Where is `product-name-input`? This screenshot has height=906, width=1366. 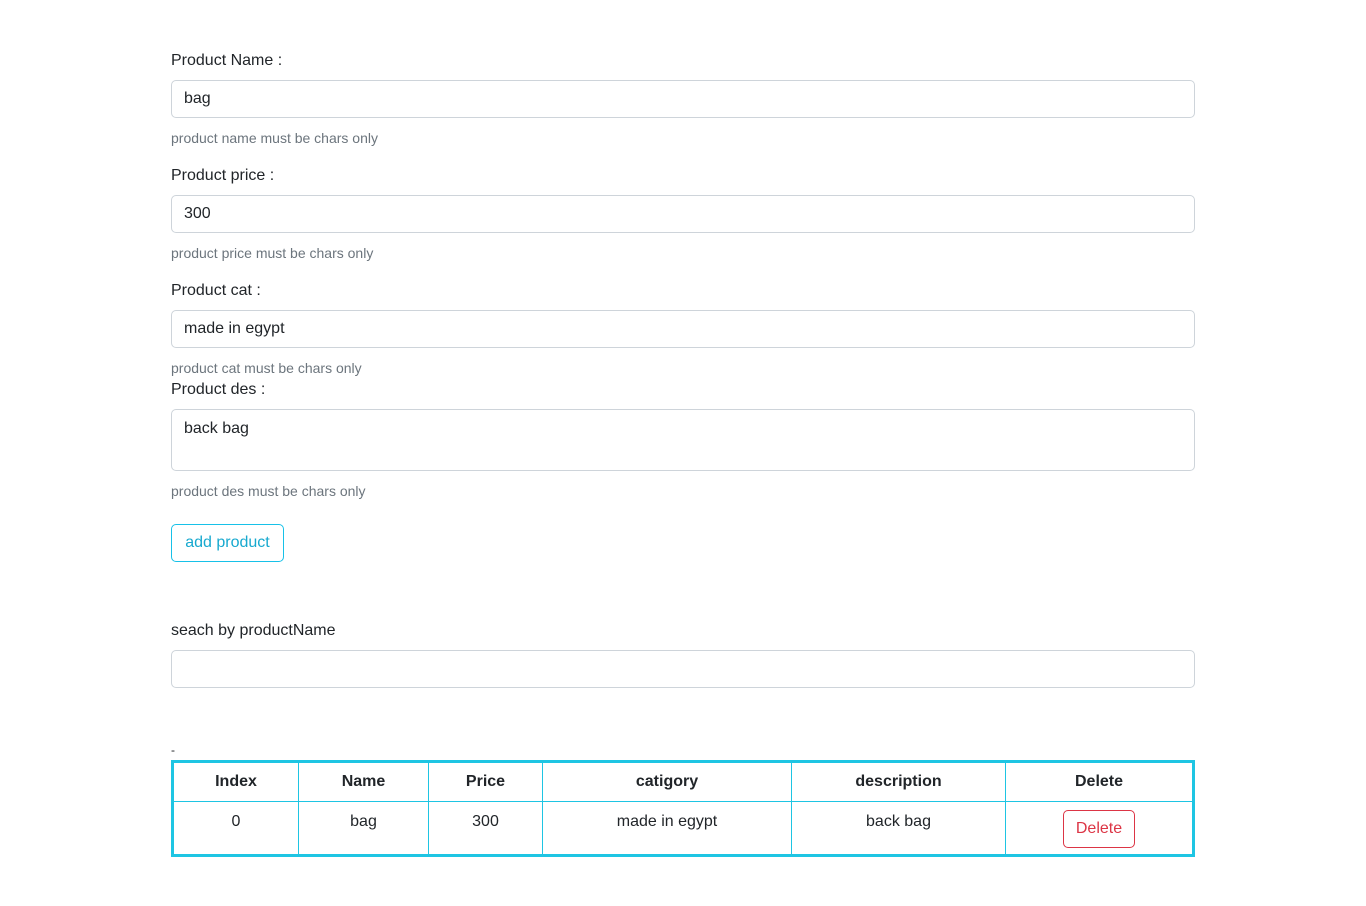
product-name-input is located at coordinates (683, 99).